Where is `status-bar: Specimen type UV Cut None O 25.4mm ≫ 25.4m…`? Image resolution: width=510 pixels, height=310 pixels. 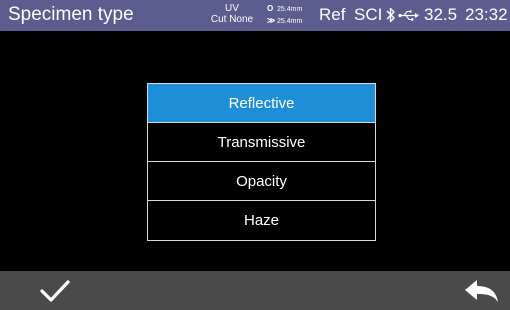 status-bar: Specimen type UV Cut None O 25.4mm ≫ 25.4m… is located at coordinates (255, 15).